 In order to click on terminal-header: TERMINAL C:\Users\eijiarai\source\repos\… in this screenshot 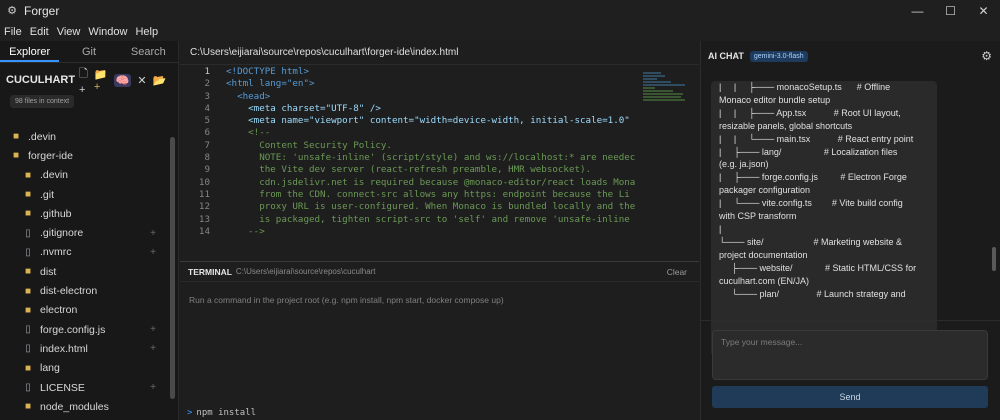, I will do `click(439, 272)`.